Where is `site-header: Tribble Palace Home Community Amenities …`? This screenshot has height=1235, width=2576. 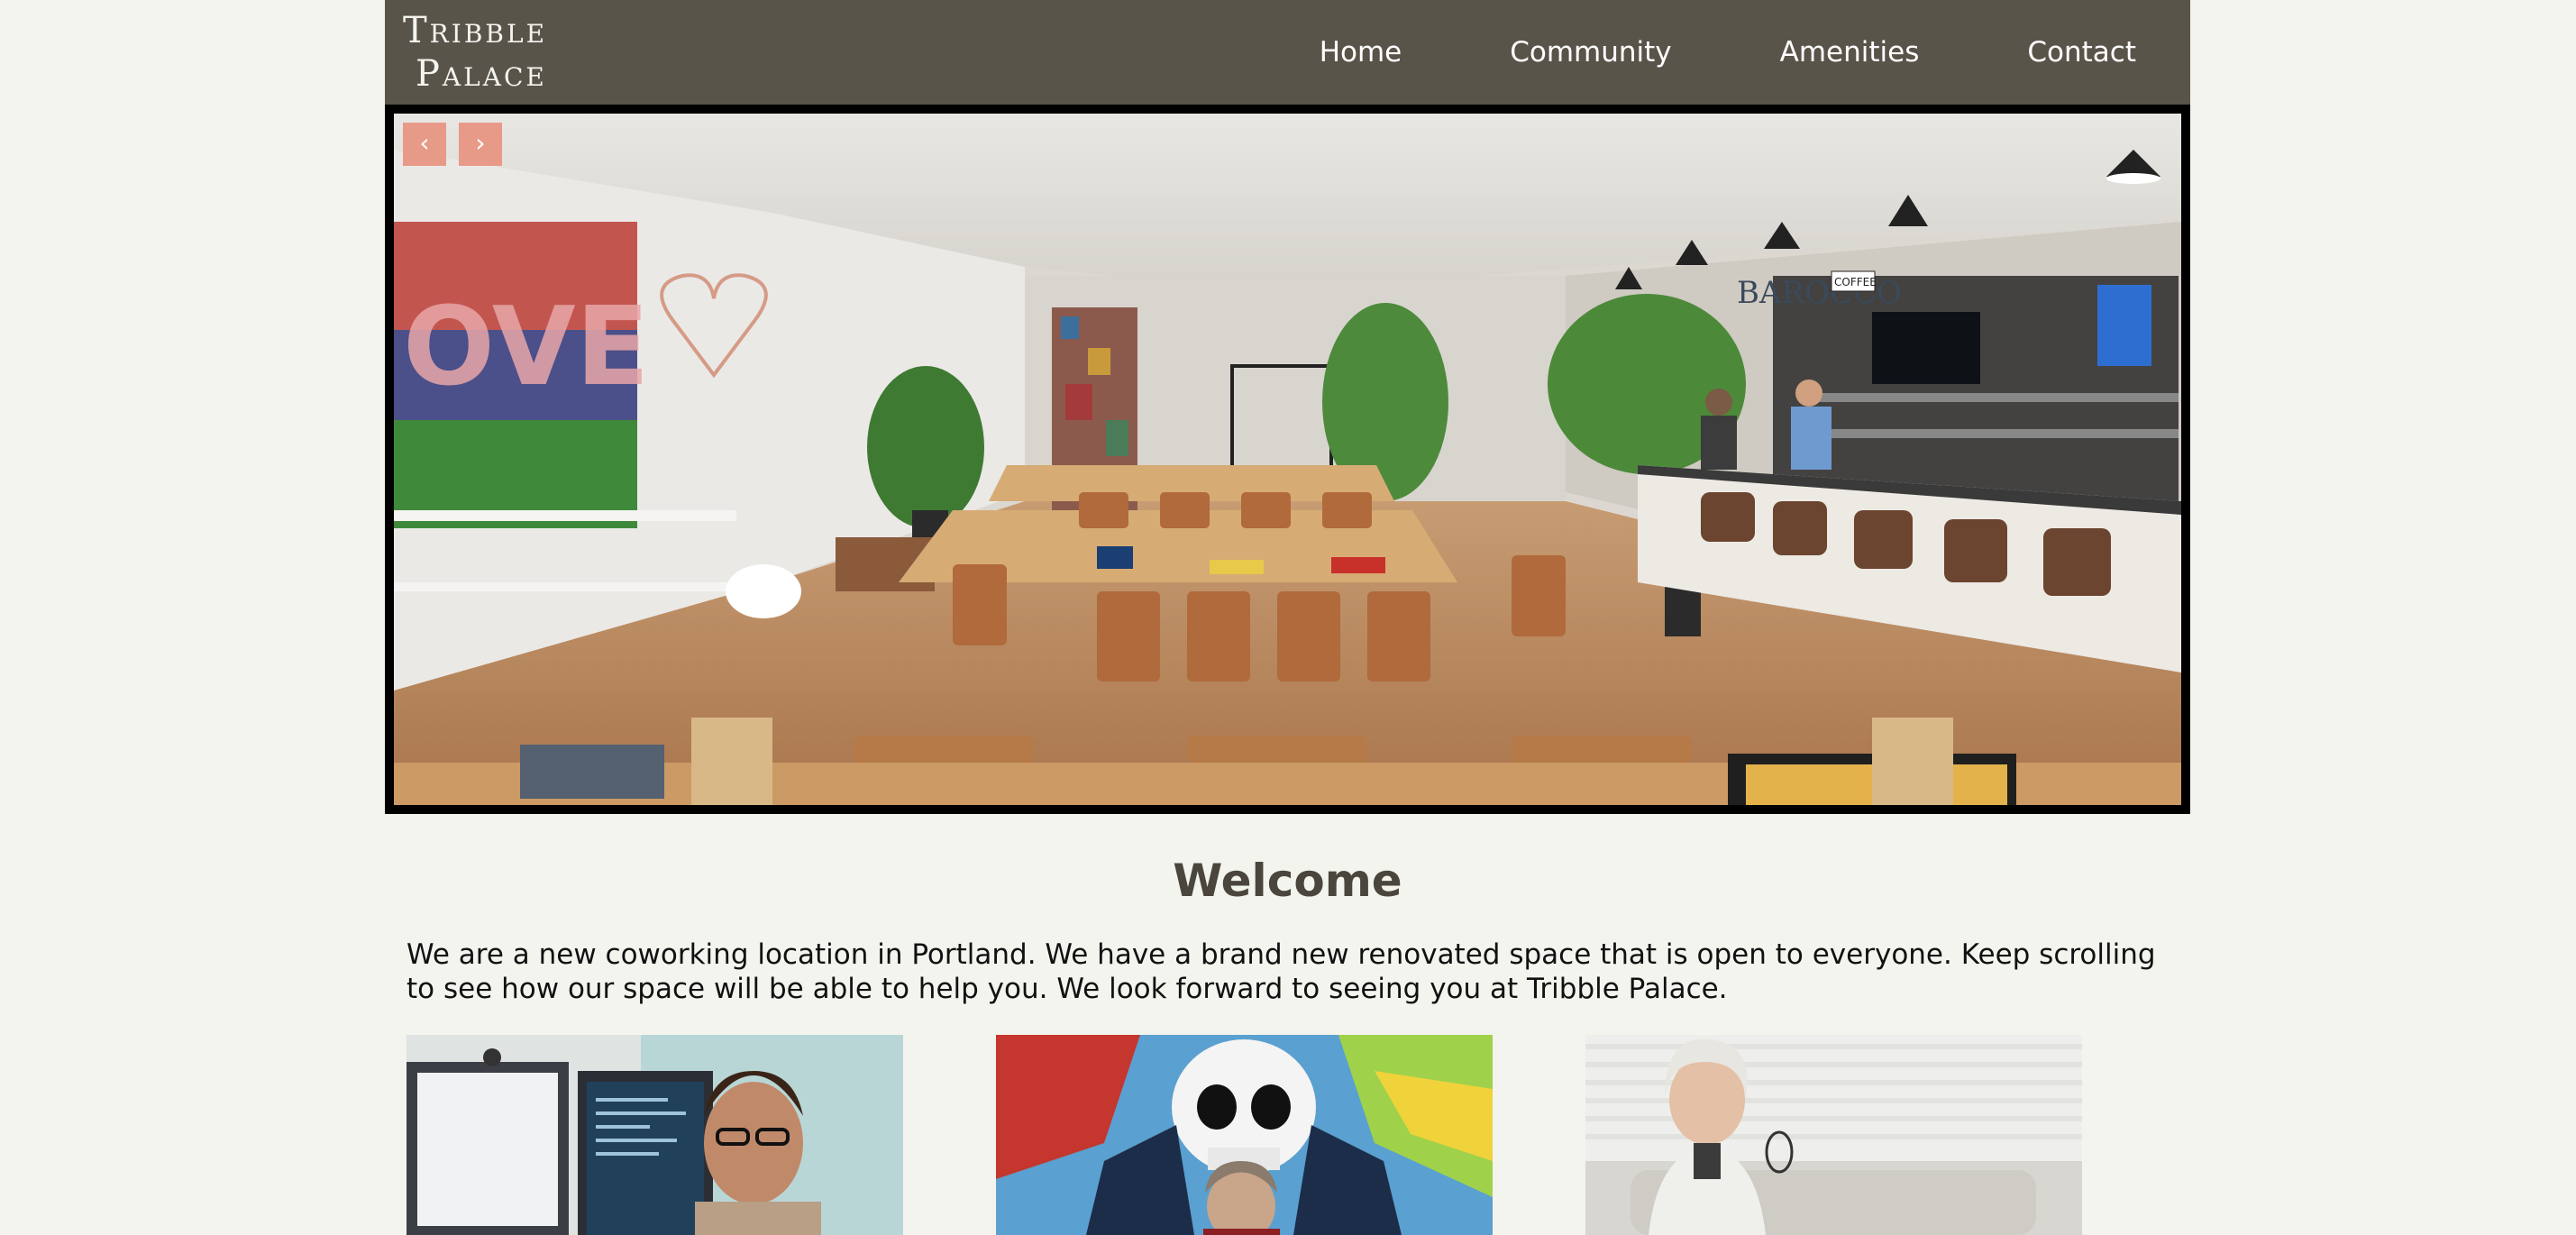
site-header: Tribble Palace Home Community Amenities … is located at coordinates (1287, 52).